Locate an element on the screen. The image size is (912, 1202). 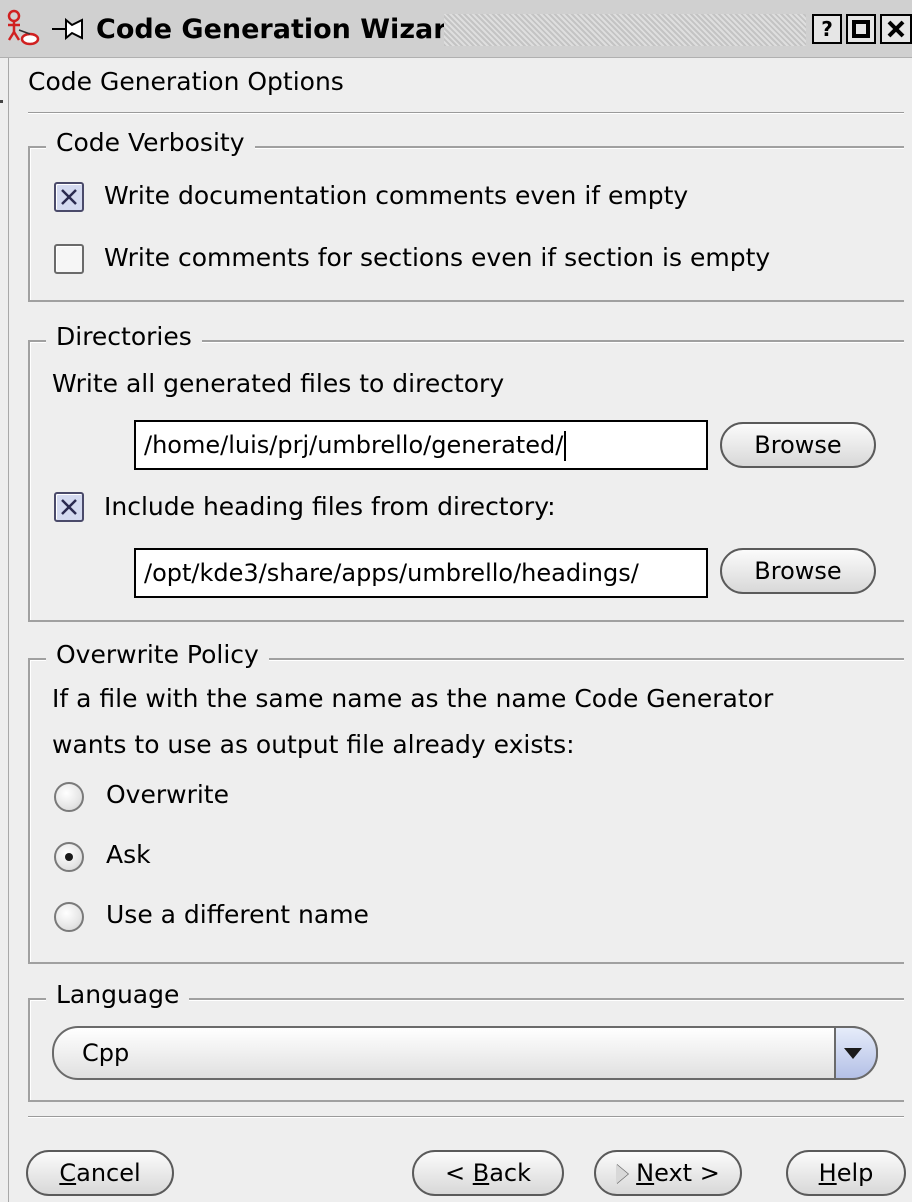
next-mnemonic: N is located at coordinates (645, 1173).